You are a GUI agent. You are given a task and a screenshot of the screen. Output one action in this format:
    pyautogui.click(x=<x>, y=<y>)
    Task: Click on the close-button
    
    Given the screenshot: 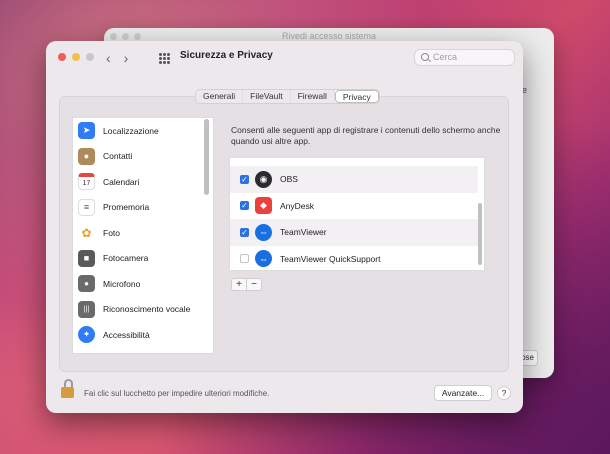 What is the action you would take?
    pyautogui.click(x=62, y=57)
    